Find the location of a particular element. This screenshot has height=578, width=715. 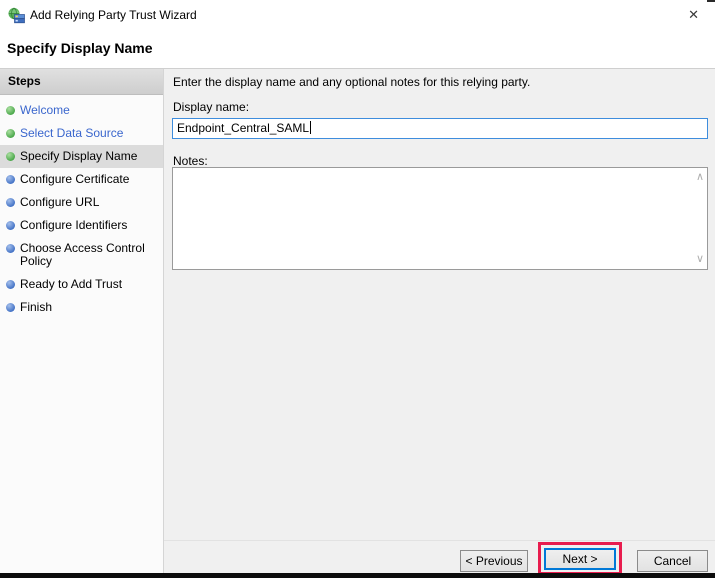

screen-crop-artifact is located at coordinates (711, 1).